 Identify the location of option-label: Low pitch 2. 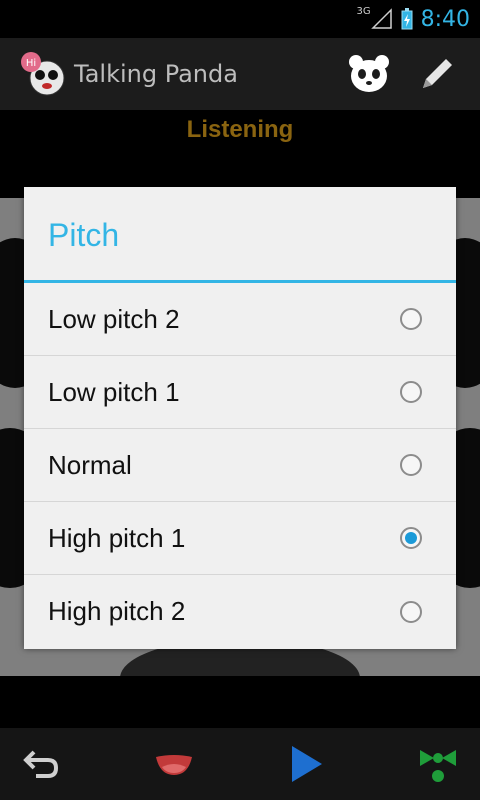
(114, 318).